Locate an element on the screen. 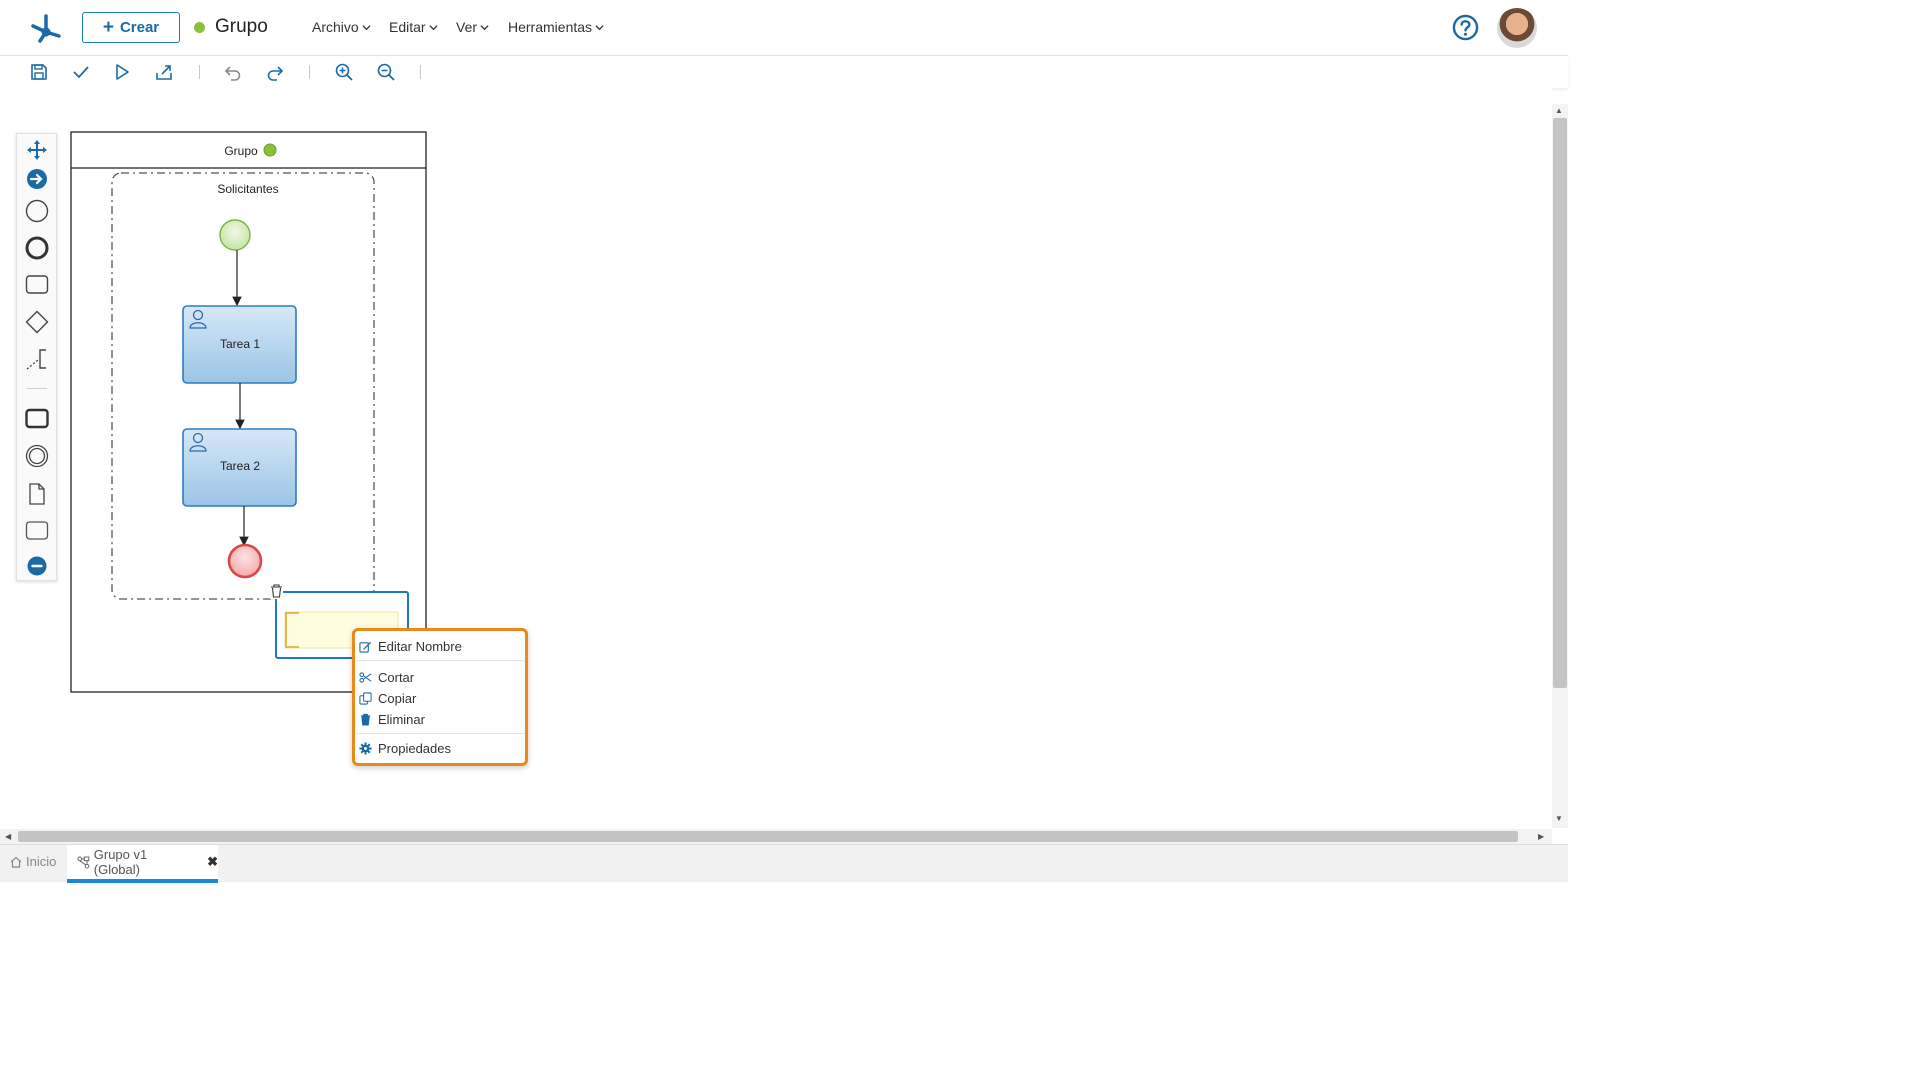 Image resolution: width=1920 pixels, height=1080 pixels. close-icon: ✖ is located at coordinates (212, 862).